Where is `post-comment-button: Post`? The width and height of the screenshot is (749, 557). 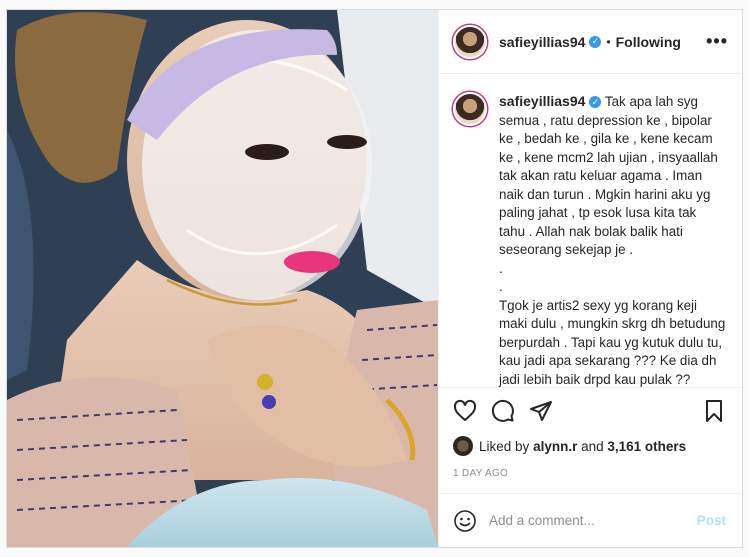 post-comment-button: Post is located at coordinates (711, 520).